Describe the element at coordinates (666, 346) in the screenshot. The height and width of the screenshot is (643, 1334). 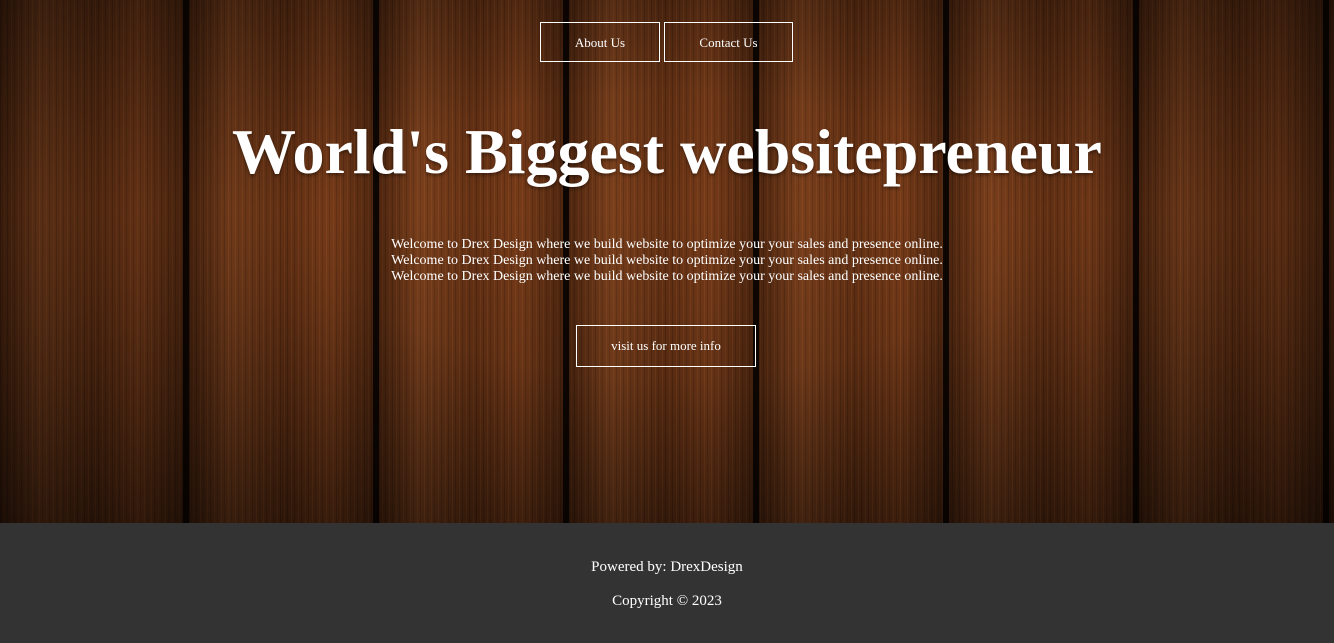
I see `more-info-button: visit us for more info` at that location.